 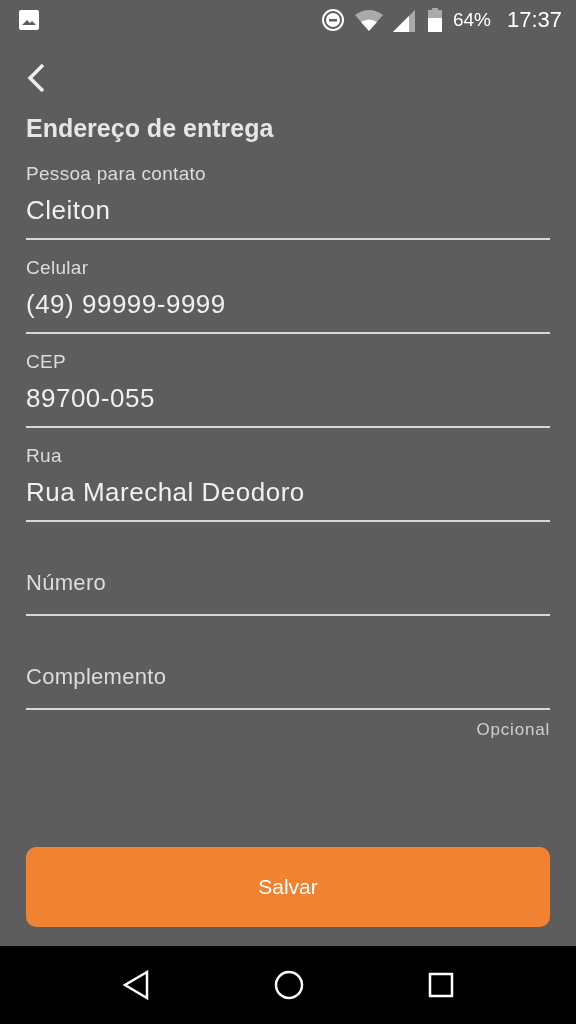 I want to click on page-title: Endereço de entrega, so click(x=150, y=129).